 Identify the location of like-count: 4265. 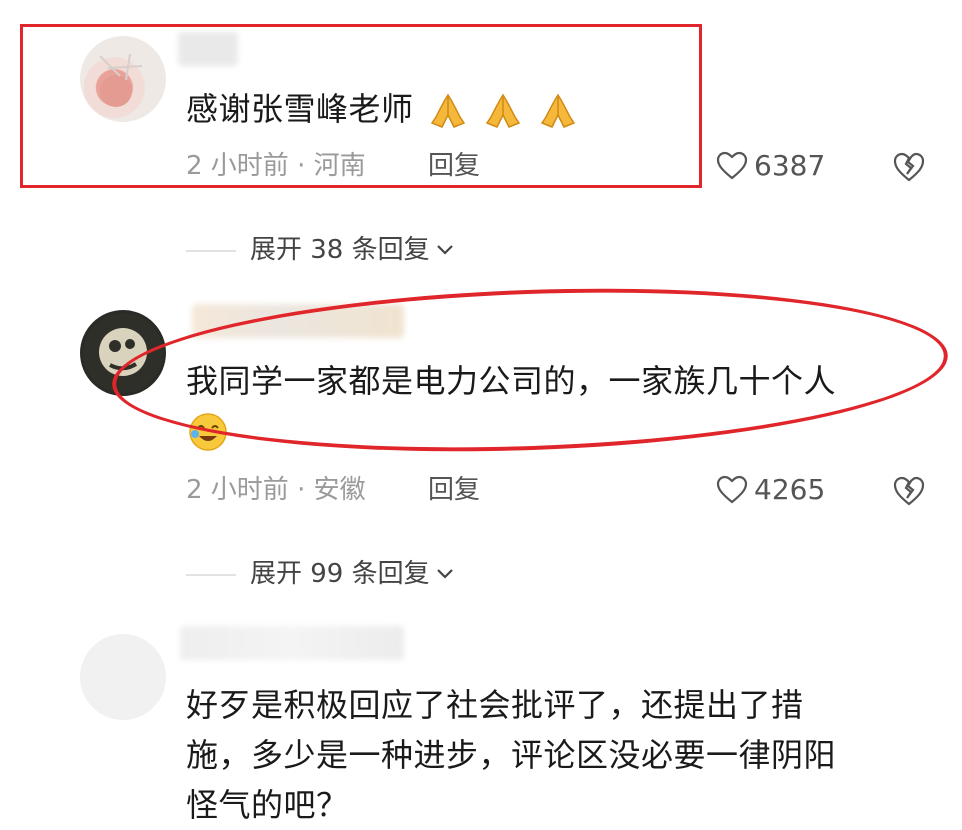
(790, 489).